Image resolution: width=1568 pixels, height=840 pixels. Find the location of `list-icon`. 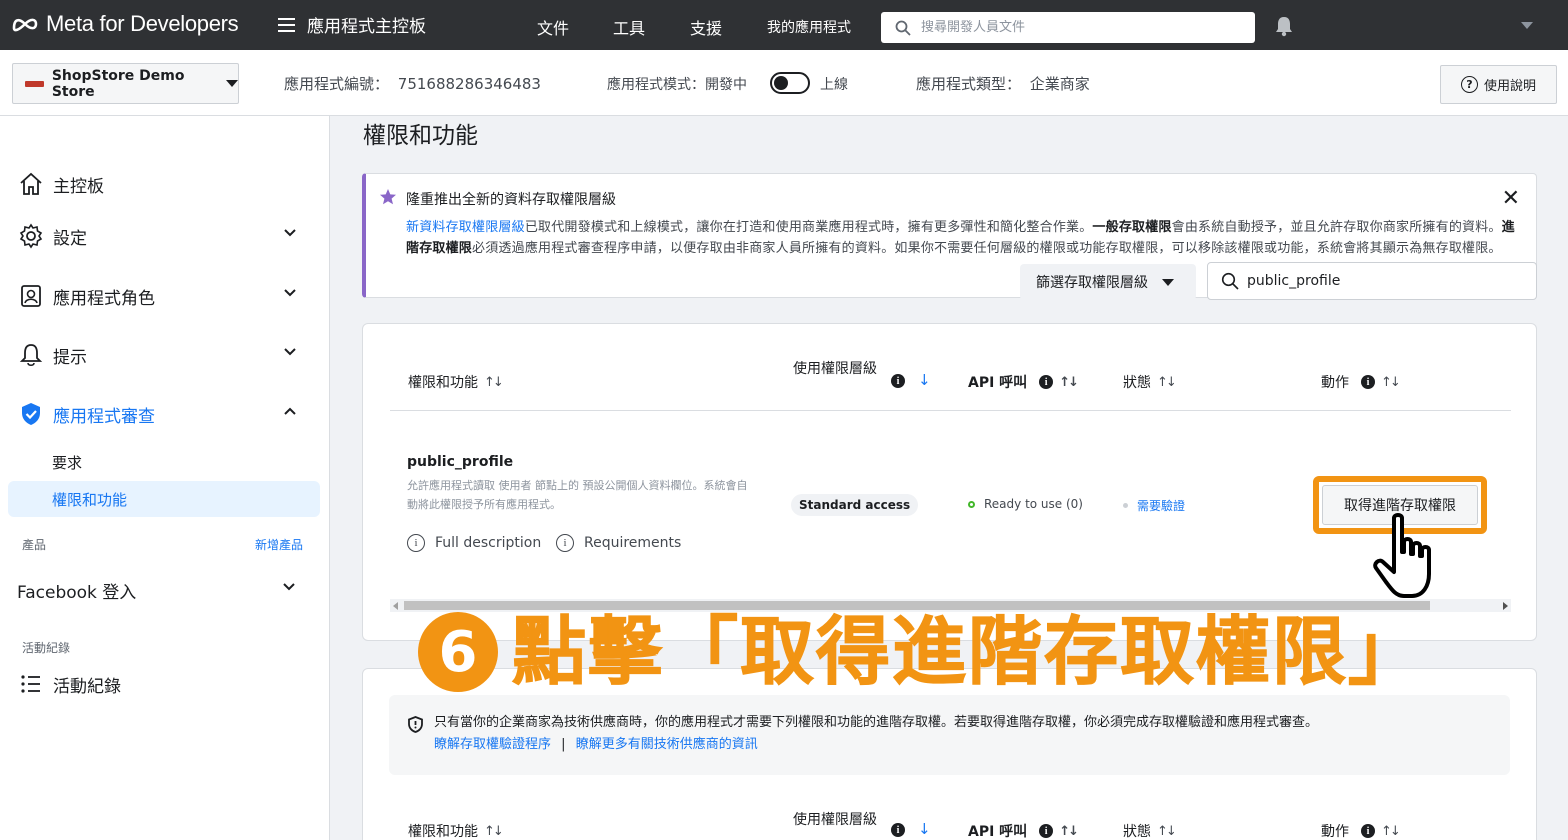

list-icon is located at coordinates (31, 684).